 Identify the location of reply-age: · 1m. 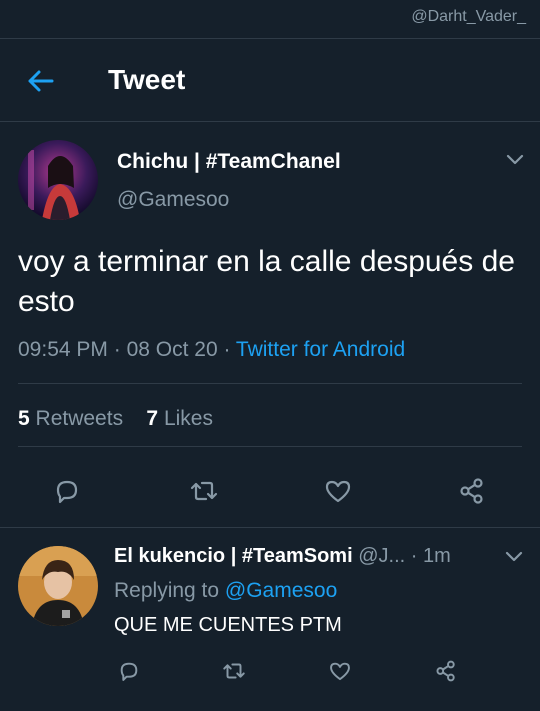
(430, 556).